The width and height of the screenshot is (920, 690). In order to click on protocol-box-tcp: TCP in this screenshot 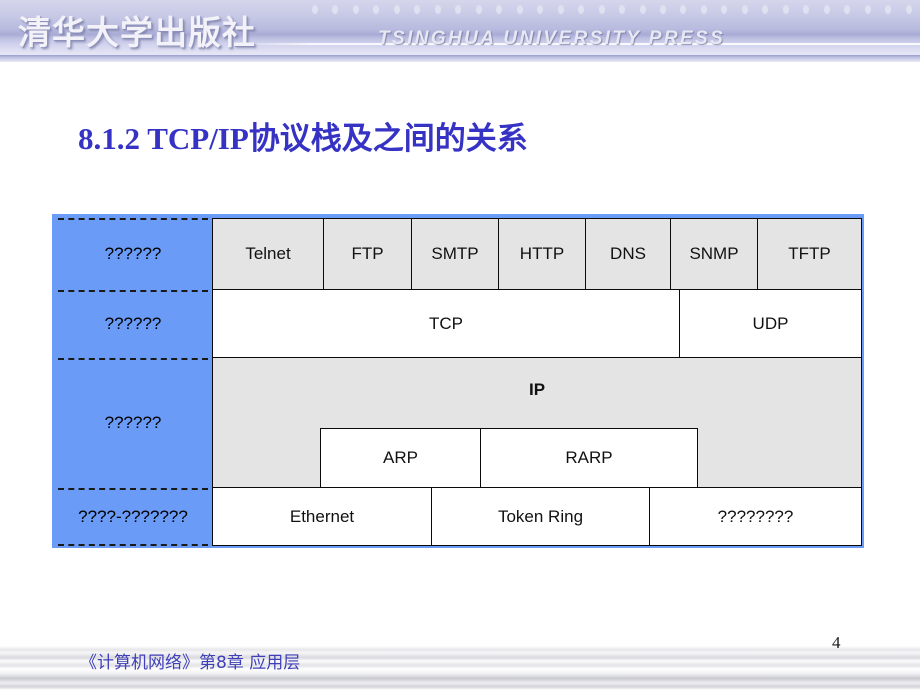, I will do `click(446, 323)`.